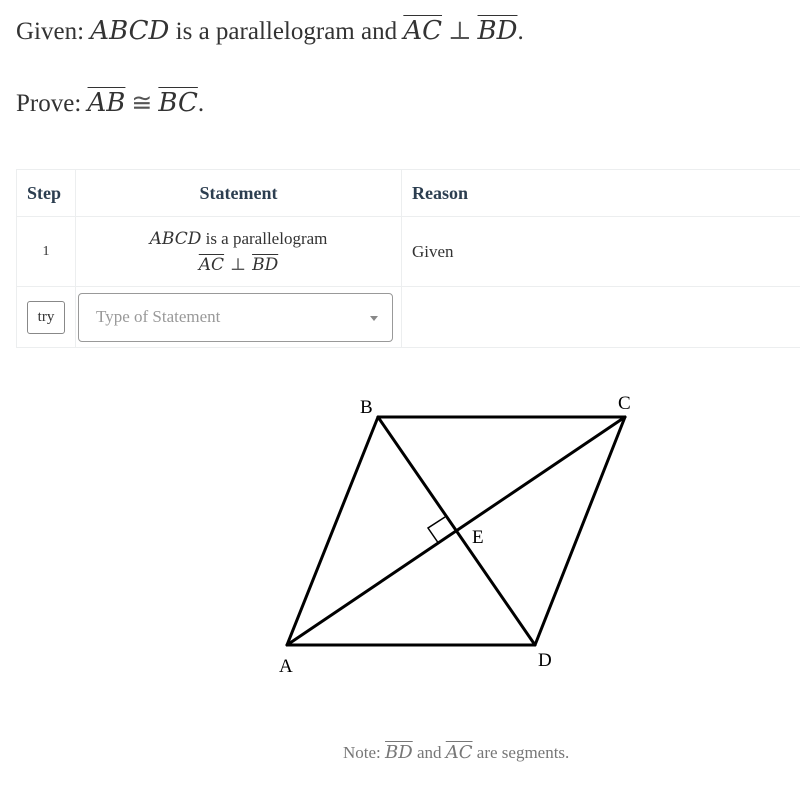 The width and height of the screenshot is (800, 800). Describe the element at coordinates (362, 752) in the screenshot. I see `note-prefix: Note:` at that location.